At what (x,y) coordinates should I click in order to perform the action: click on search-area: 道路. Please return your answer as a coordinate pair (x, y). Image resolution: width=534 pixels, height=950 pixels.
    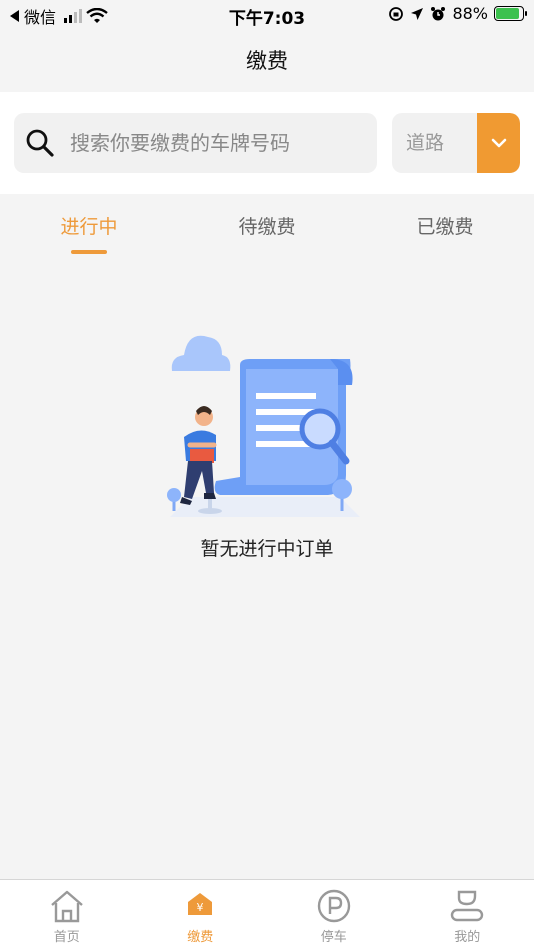
    Looking at the image, I should click on (267, 143).